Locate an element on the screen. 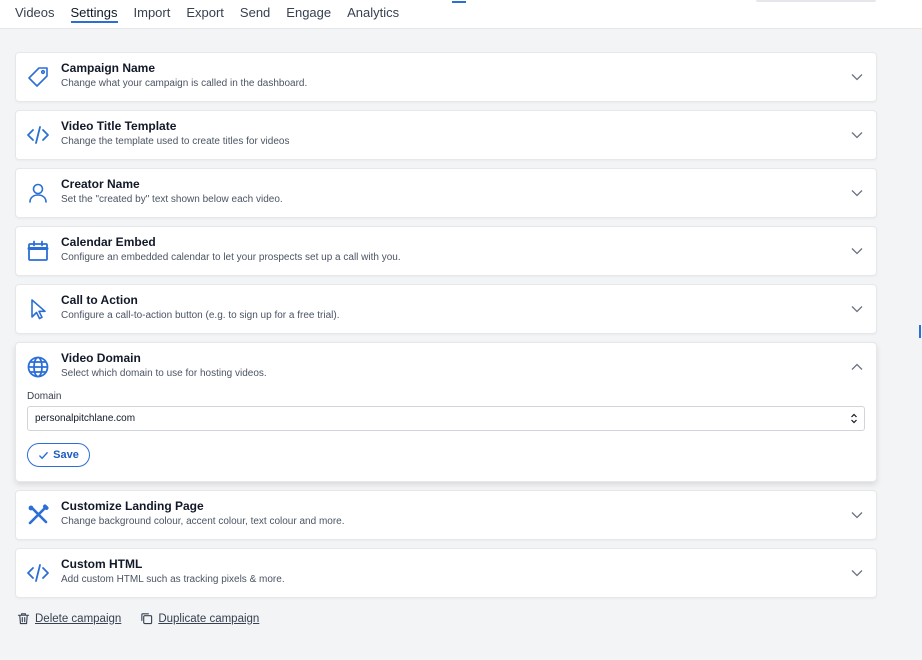  tab-send: Send is located at coordinates (255, 11).